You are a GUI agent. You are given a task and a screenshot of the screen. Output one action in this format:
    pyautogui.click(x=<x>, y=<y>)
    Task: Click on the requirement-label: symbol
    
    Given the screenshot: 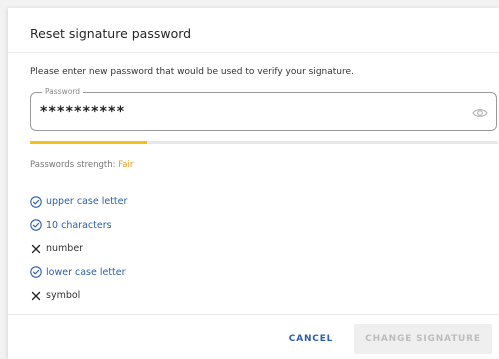 What is the action you would take?
    pyautogui.click(x=63, y=296)
    